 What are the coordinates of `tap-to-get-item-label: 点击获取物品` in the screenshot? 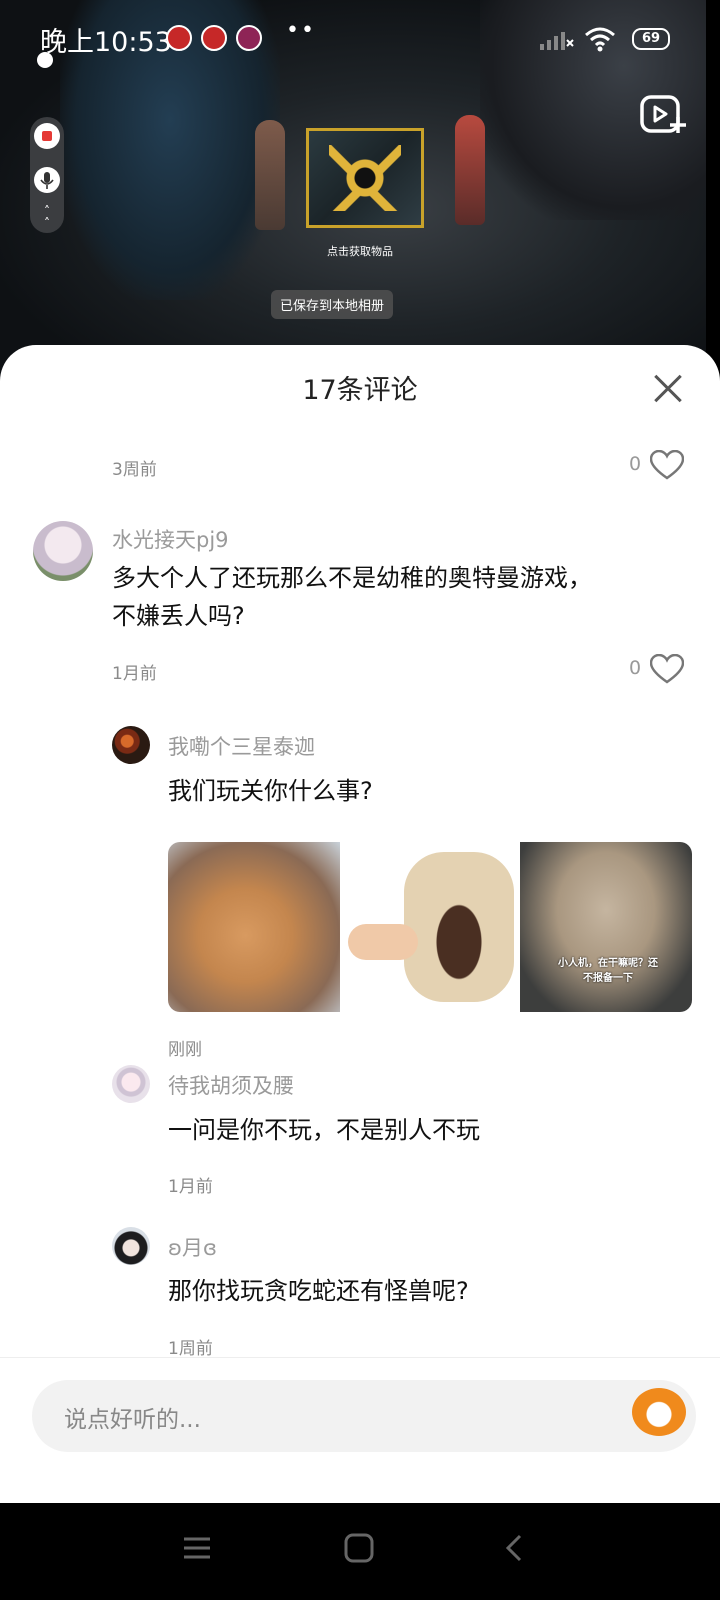 It's located at (360, 251).